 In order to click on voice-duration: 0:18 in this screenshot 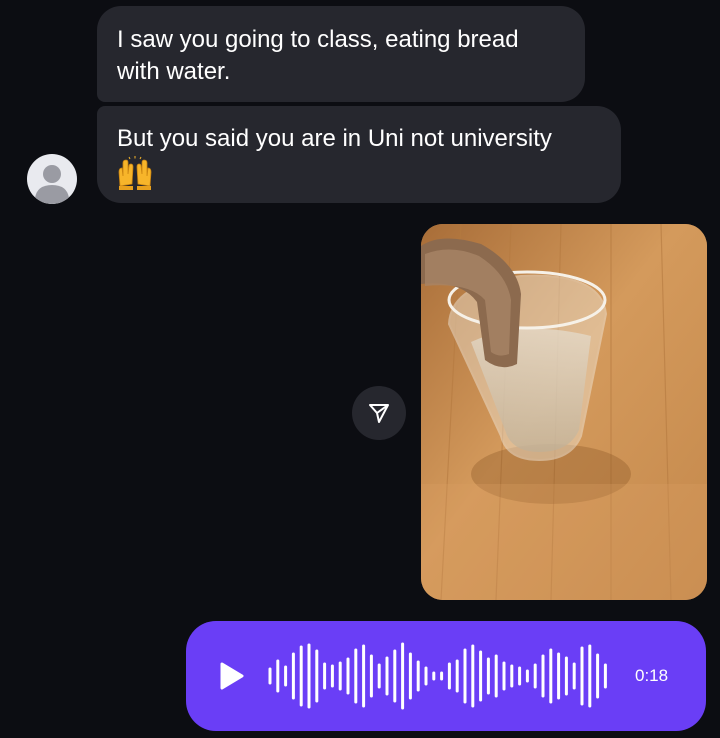, I will do `click(652, 675)`.